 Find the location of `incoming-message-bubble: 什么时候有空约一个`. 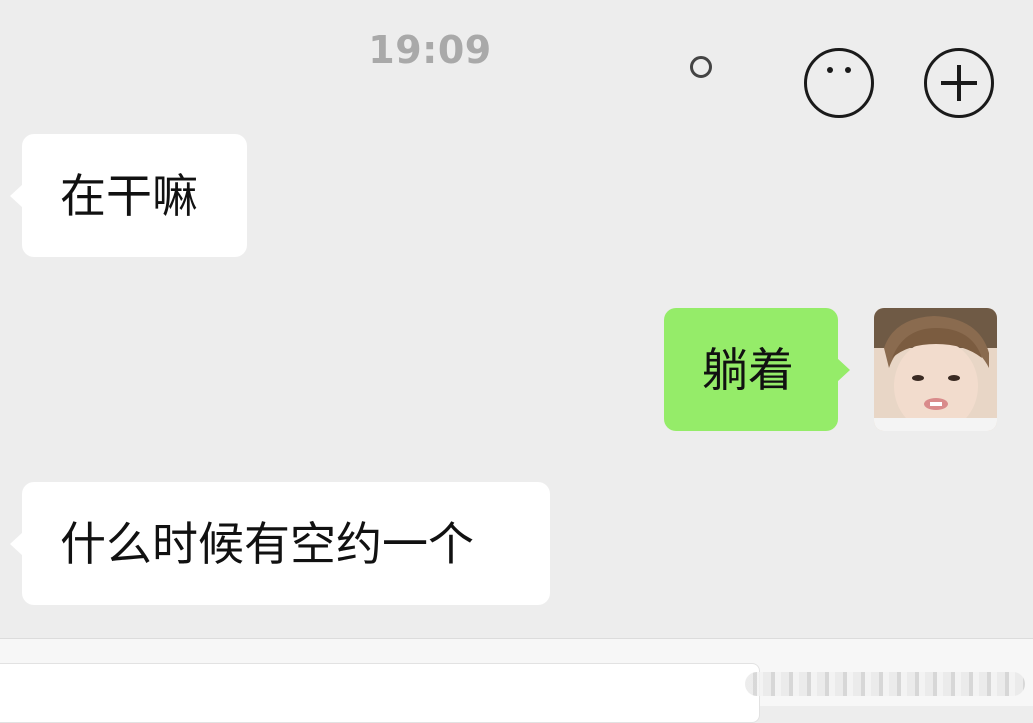

incoming-message-bubble: 什么时候有空约一个 is located at coordinates (280, 543).